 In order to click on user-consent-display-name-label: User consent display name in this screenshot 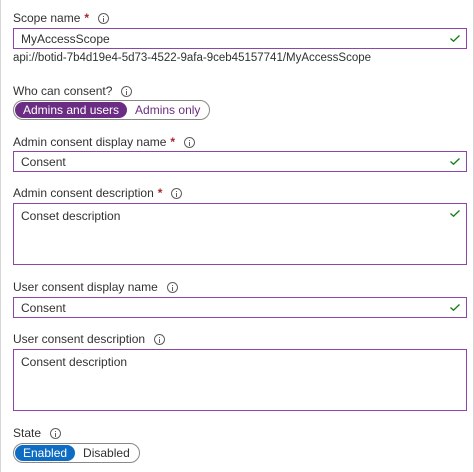, I will do `click(95, 287)`.